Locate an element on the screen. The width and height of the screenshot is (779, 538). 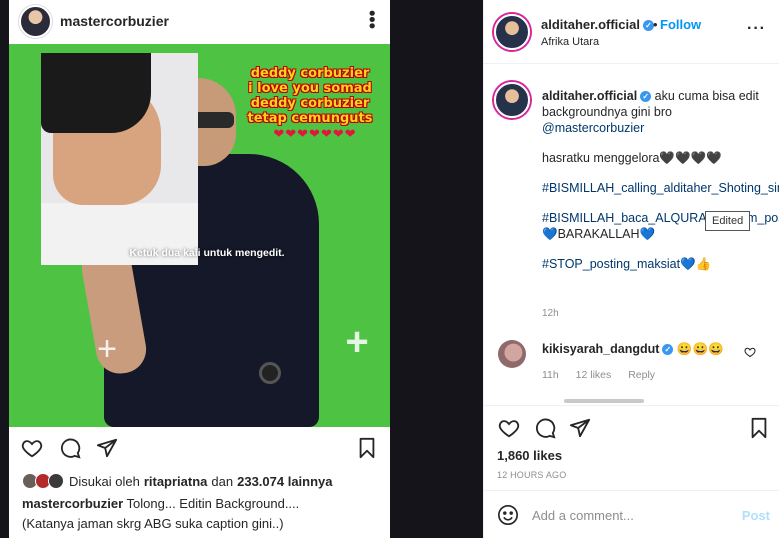
comment-meta: 11h 12 likes Reply is located at coordinates (605, 375).